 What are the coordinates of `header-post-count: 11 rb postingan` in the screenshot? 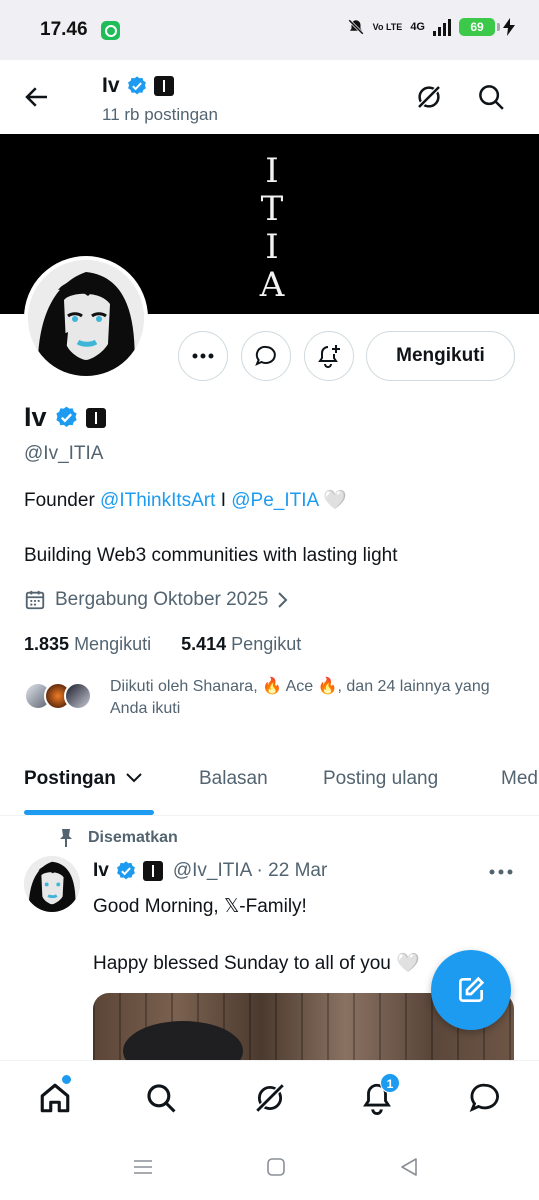 It's located at (160, 114).